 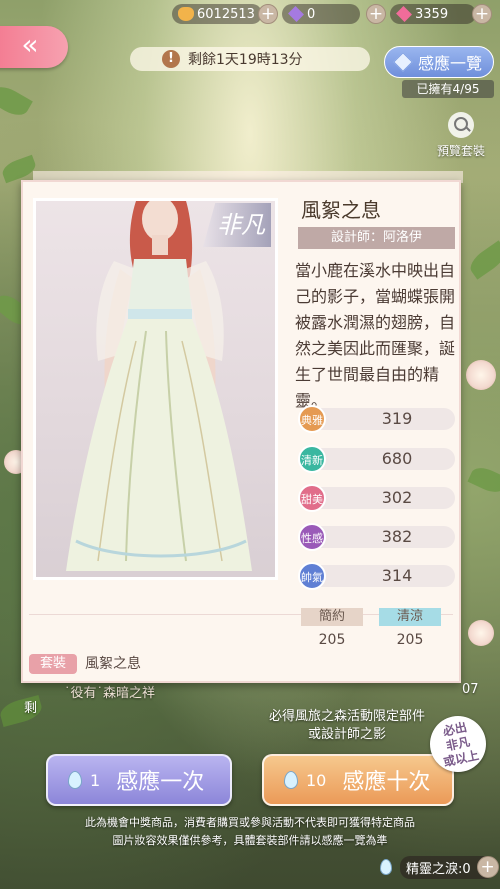 I want to click on background-fragment: 剩, so click(x=31, y=708).